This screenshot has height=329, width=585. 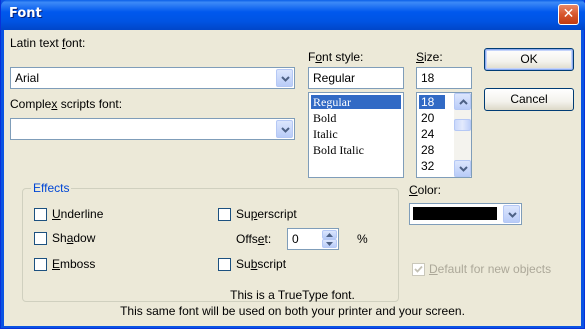 I want to click on emboss-label: Emboss, so click(x=74, y=264).